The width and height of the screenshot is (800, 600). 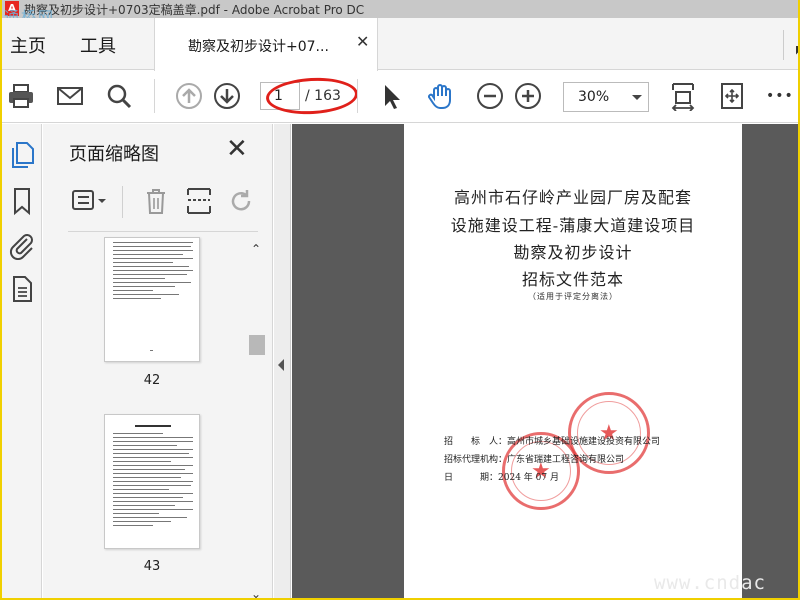 What do you see at coordinates (22, 245) in the screenshot?
I see `attachments-icon` at bounding box center [22, 245].